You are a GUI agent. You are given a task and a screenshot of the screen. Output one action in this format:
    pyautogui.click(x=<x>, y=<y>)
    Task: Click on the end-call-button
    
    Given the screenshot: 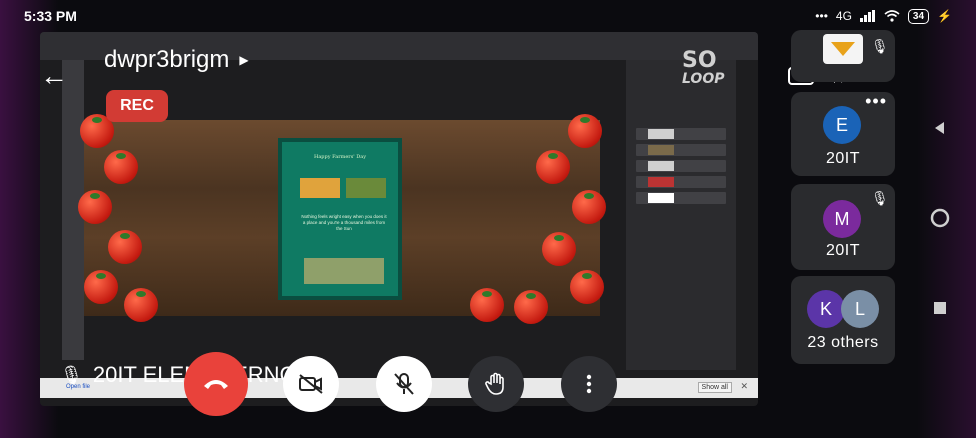 What is the action you would take?
    pyautogui.click(x=216, y=384)
    